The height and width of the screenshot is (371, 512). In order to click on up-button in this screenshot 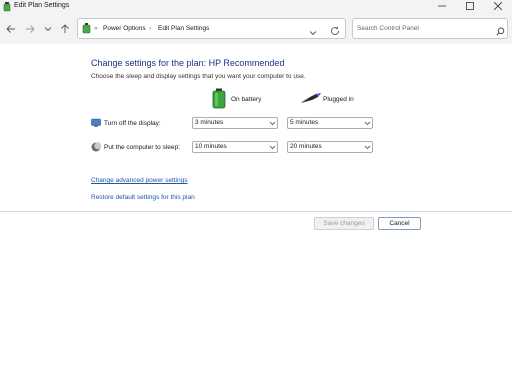, I will do `click(65, 29)`.